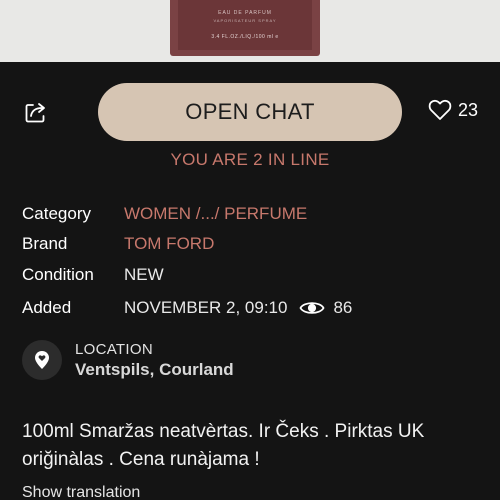 The image size is (500, 500). Describe the element at coordinates (114, 349) in the screenshot. I see `location-label: LOCATION` at that location.